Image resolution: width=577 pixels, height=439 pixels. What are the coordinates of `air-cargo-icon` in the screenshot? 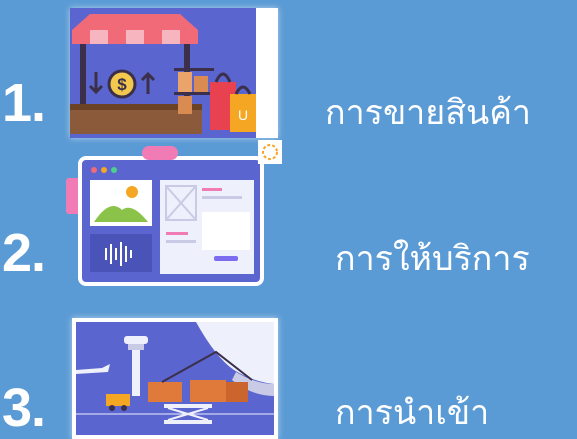 It's located at (175, 378).